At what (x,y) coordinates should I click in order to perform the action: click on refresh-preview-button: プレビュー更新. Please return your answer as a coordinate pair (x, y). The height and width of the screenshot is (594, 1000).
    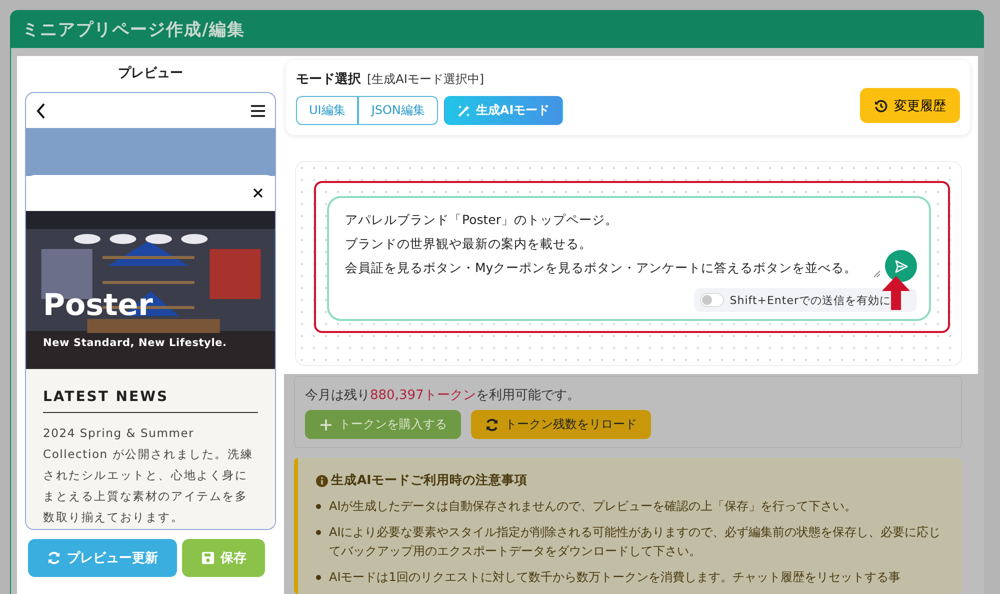
    Looking at the image, I should click on (102, 558).